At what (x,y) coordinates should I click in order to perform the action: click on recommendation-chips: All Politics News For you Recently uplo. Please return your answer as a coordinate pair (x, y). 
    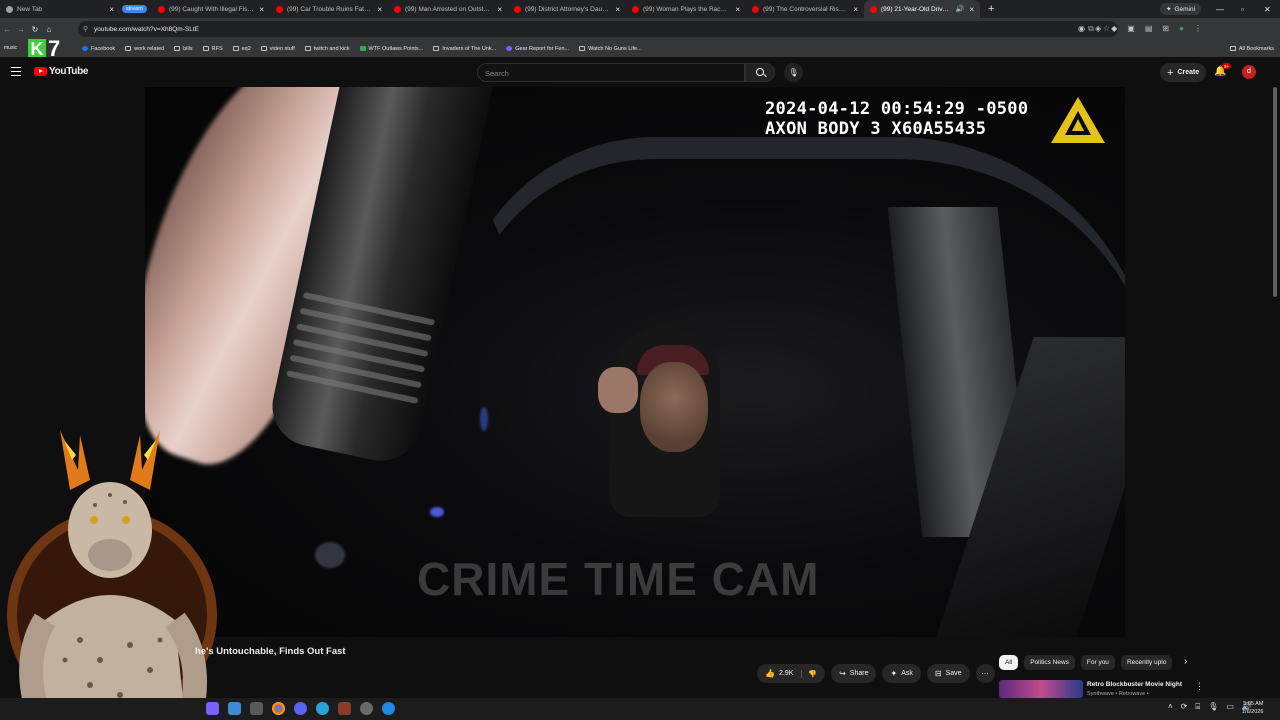
    Looking at the image, I should click on (1086, 662).